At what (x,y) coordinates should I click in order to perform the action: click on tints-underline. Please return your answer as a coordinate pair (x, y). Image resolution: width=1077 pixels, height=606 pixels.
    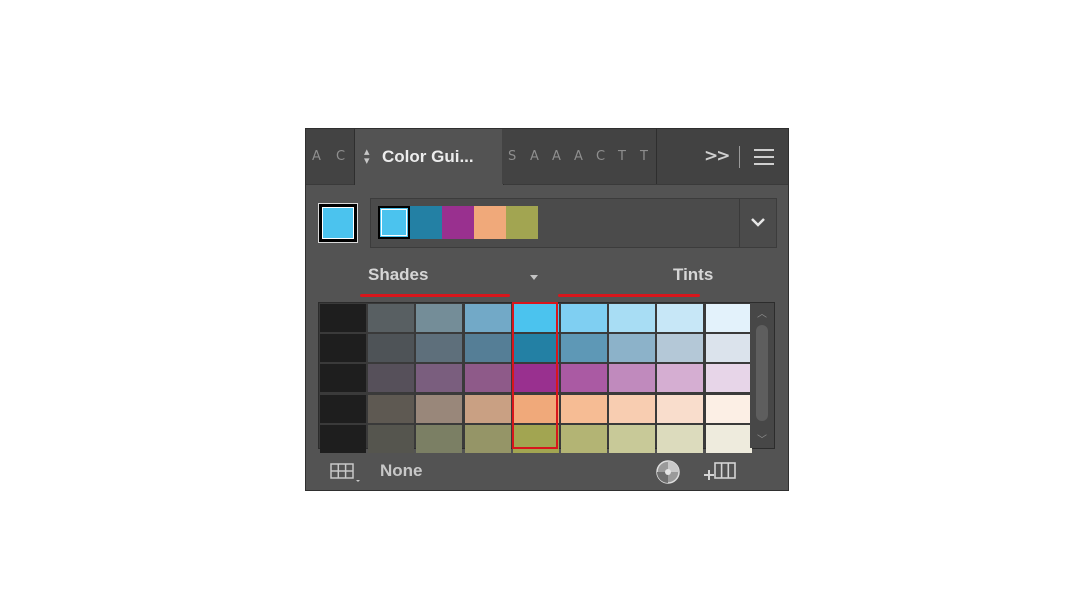
    Looking at the image, I should click on (629, 295).